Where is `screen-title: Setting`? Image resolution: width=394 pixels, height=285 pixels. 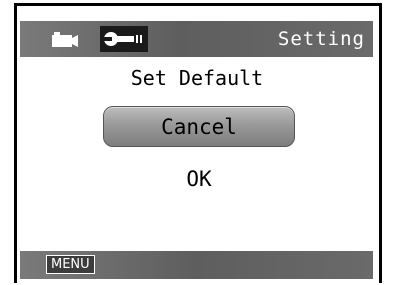
screen-title: Setting is located at coordinates (321, 39).